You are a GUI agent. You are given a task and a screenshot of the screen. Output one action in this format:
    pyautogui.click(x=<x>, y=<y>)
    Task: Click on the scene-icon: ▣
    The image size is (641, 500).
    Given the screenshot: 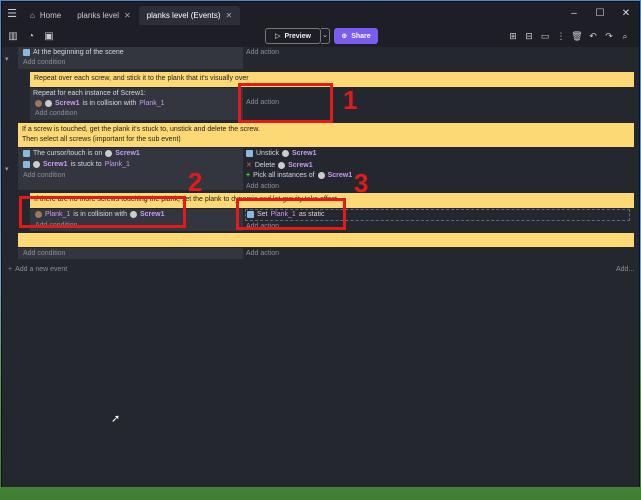 What is the action you would take?
    pyautogui.click(x=49, y=36)
    